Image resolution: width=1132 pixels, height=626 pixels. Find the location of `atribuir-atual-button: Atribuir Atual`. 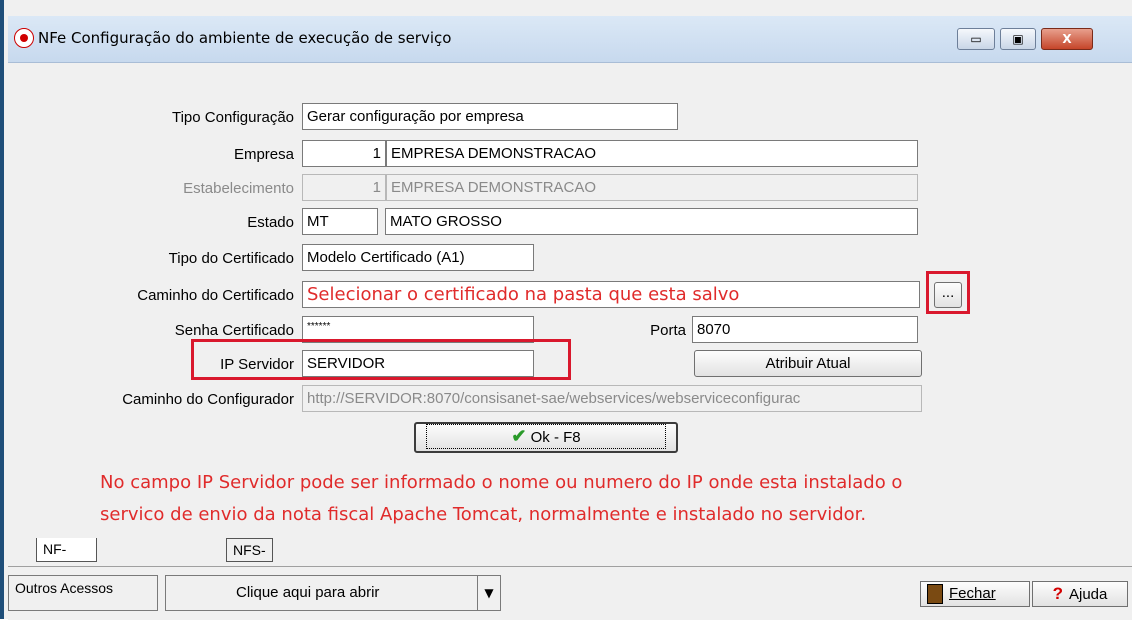

atribuir-atual-button: Atribuir Atual is located at coordinates (808, 363).